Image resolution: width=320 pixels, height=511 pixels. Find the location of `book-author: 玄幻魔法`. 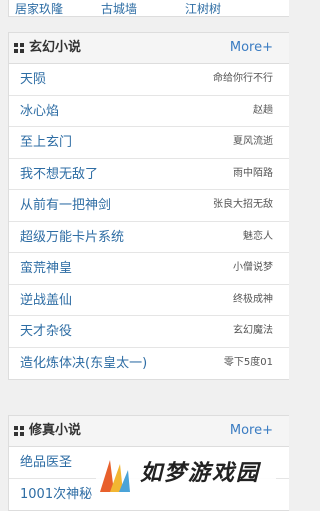

book-author: 玄幻魔法 is located at coordinates (253, 331).